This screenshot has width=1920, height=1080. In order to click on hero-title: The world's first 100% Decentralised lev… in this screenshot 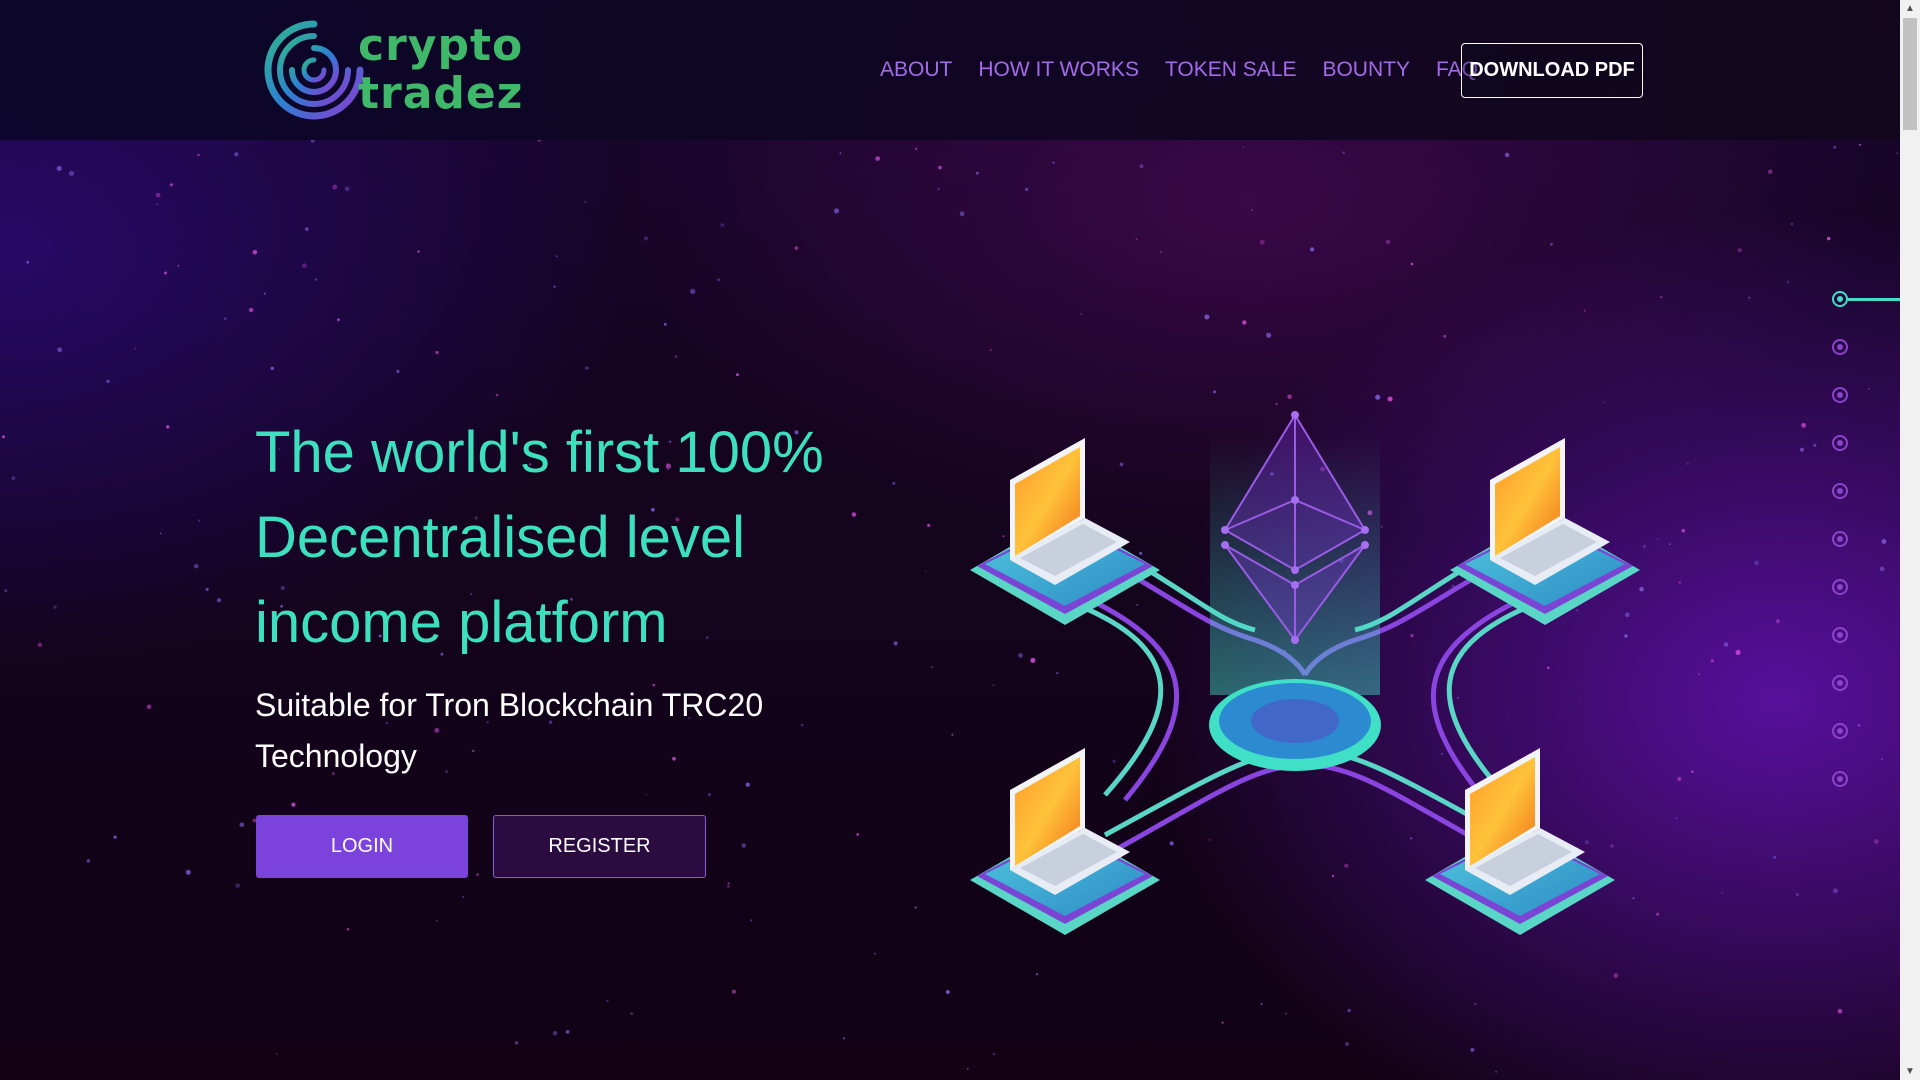, I will do `click(539, 537)`.